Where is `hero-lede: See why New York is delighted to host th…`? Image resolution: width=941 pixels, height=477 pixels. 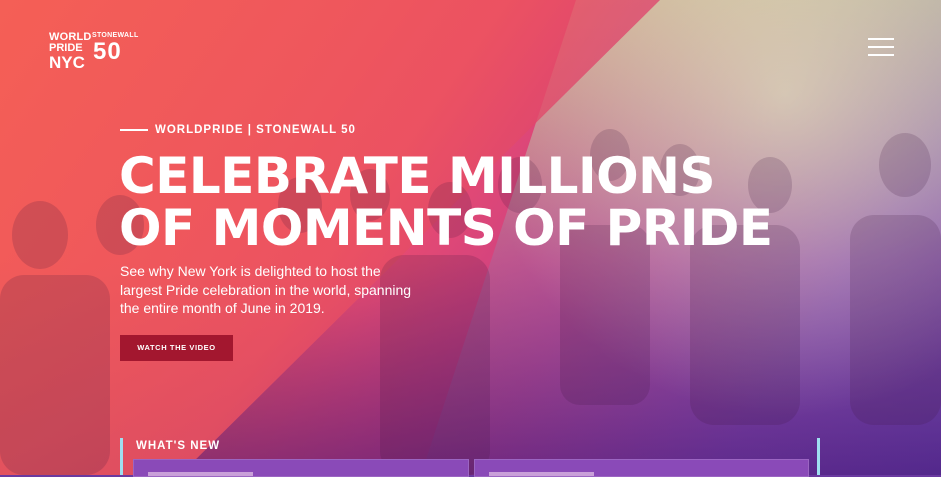
hero-lede: See why New York is delighted to host th… is located at coordinates (266, 289).